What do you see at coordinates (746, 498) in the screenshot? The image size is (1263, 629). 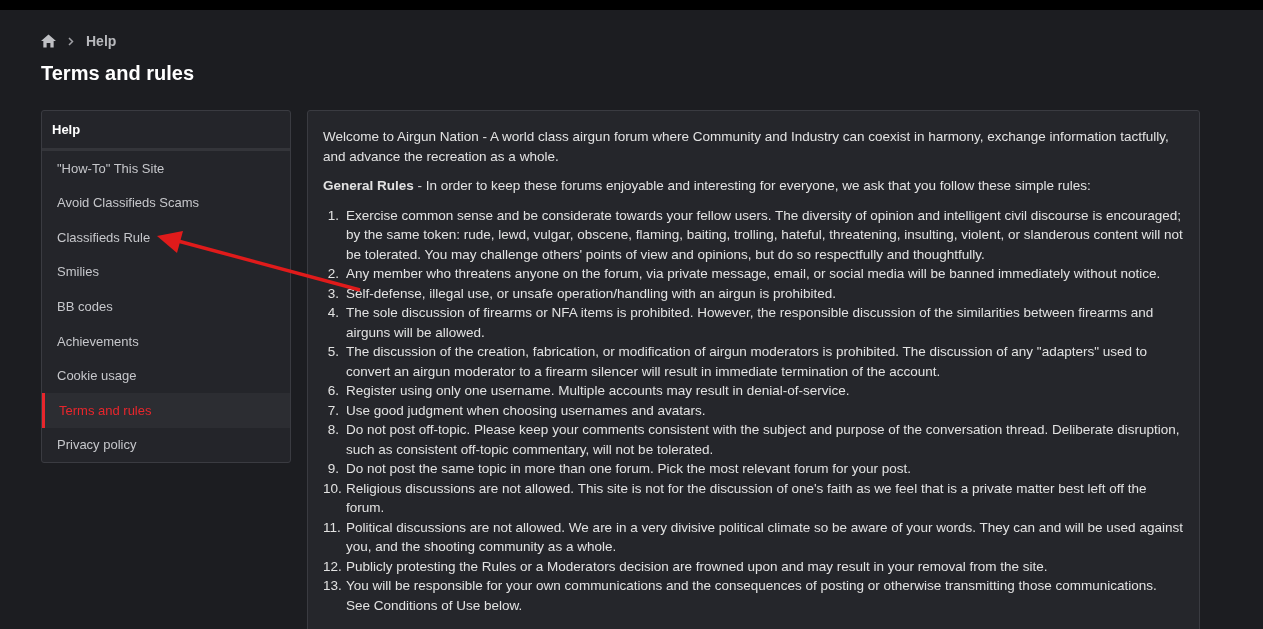 I see `rule-text: Religious discussions are not allowed. This site is not for the discussion of one's faith as we feel that is a private matter best left off the forum.` at bounding box center [746, 498].